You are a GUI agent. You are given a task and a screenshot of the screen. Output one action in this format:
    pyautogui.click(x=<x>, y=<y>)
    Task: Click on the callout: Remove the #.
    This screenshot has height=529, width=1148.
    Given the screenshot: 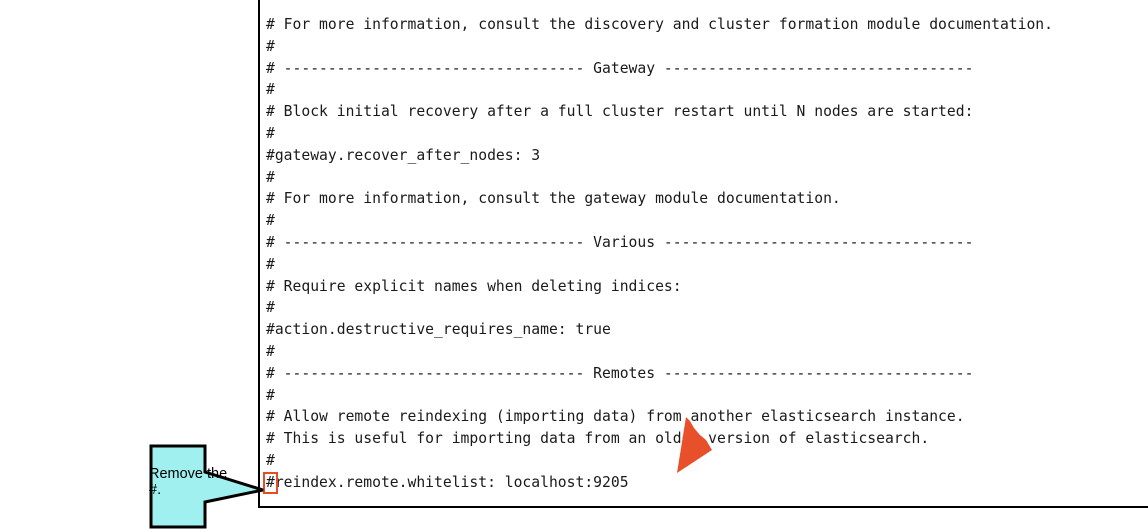 What is the action you would take?
    pyautogui.click(x=213, y=486)
    